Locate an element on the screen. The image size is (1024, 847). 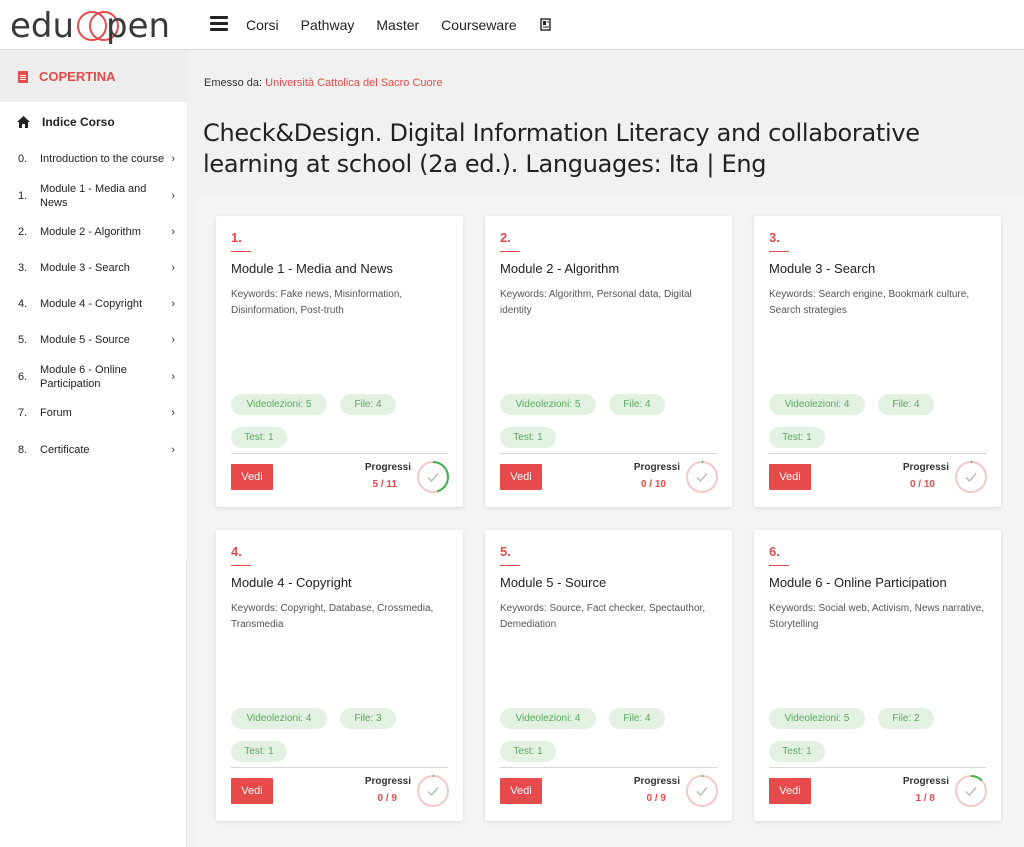
module-title: Module 4 - Copyright is located at coordinates (291, 582).